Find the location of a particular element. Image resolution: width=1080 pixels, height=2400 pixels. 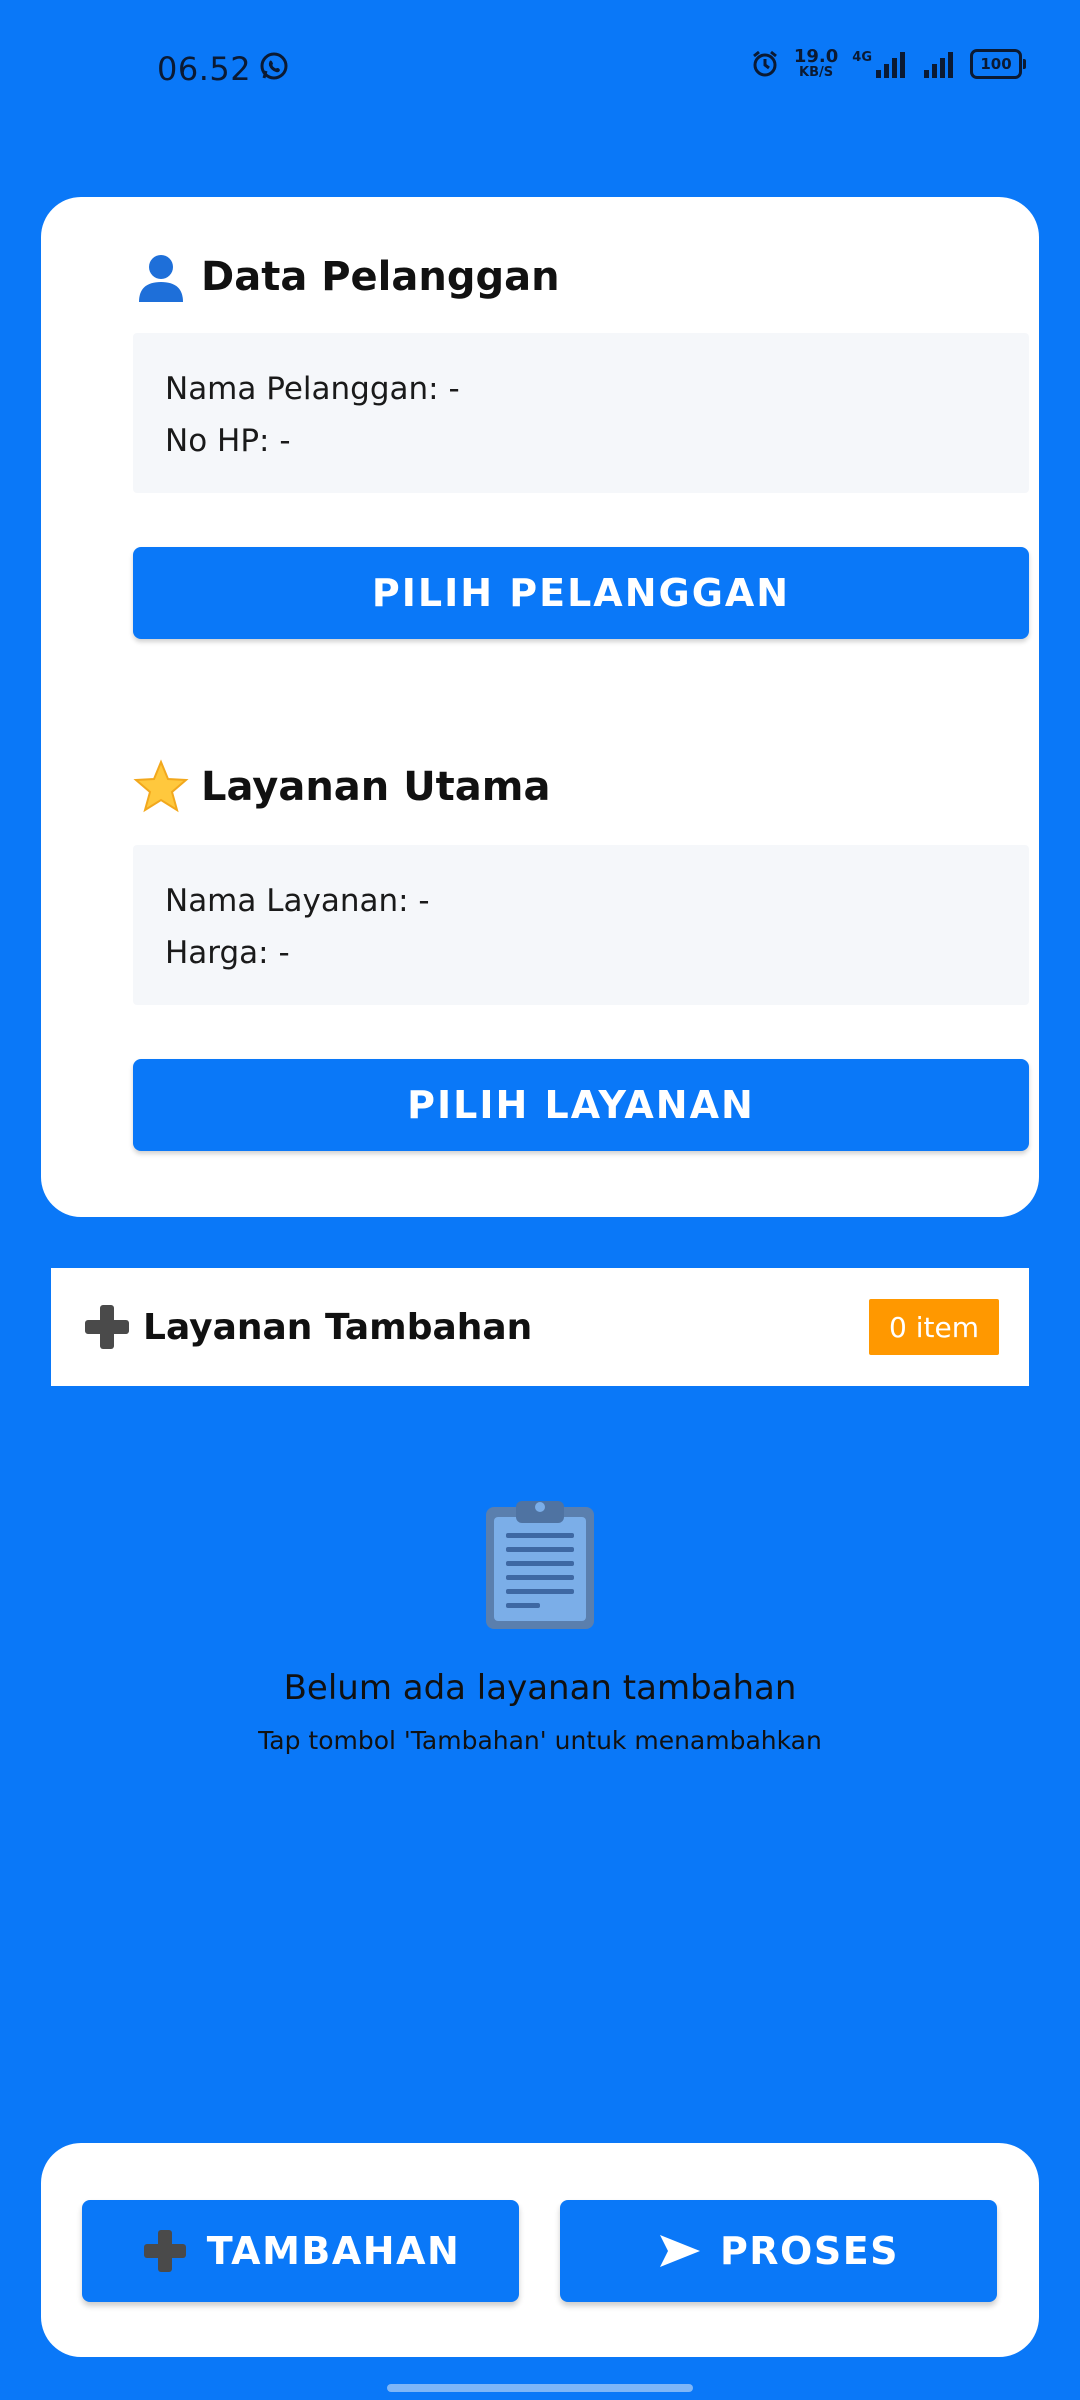

customer-section-title: Data Pelanggan is located at coordinates (346, 277).